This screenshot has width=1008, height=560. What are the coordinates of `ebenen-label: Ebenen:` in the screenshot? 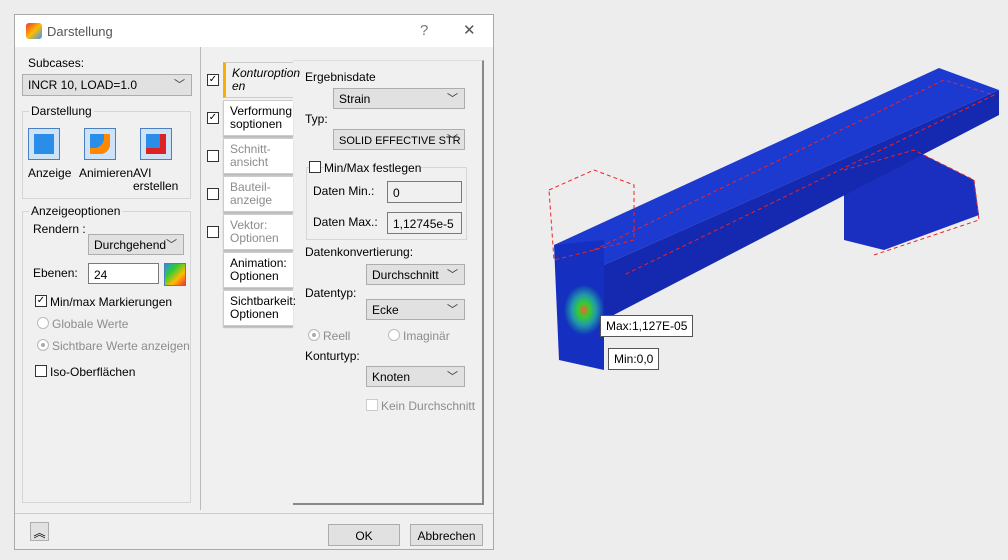 It's located at (55, 273).